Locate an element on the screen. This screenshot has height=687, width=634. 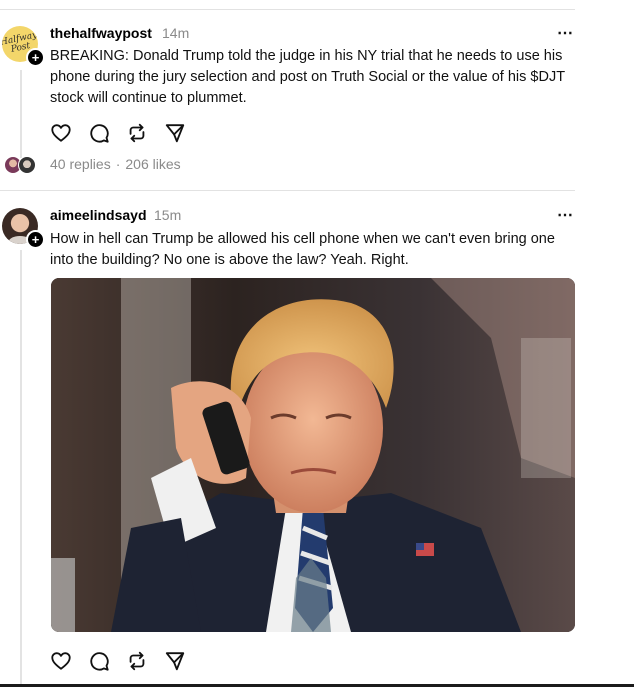
post-username: thehalfwaypost is located at coordinates (101, 33).